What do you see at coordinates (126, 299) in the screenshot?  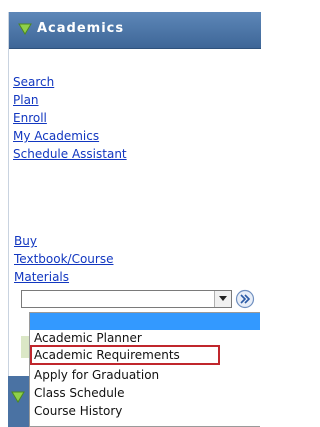 I see `academics-select` at bounding box center [126, 299].